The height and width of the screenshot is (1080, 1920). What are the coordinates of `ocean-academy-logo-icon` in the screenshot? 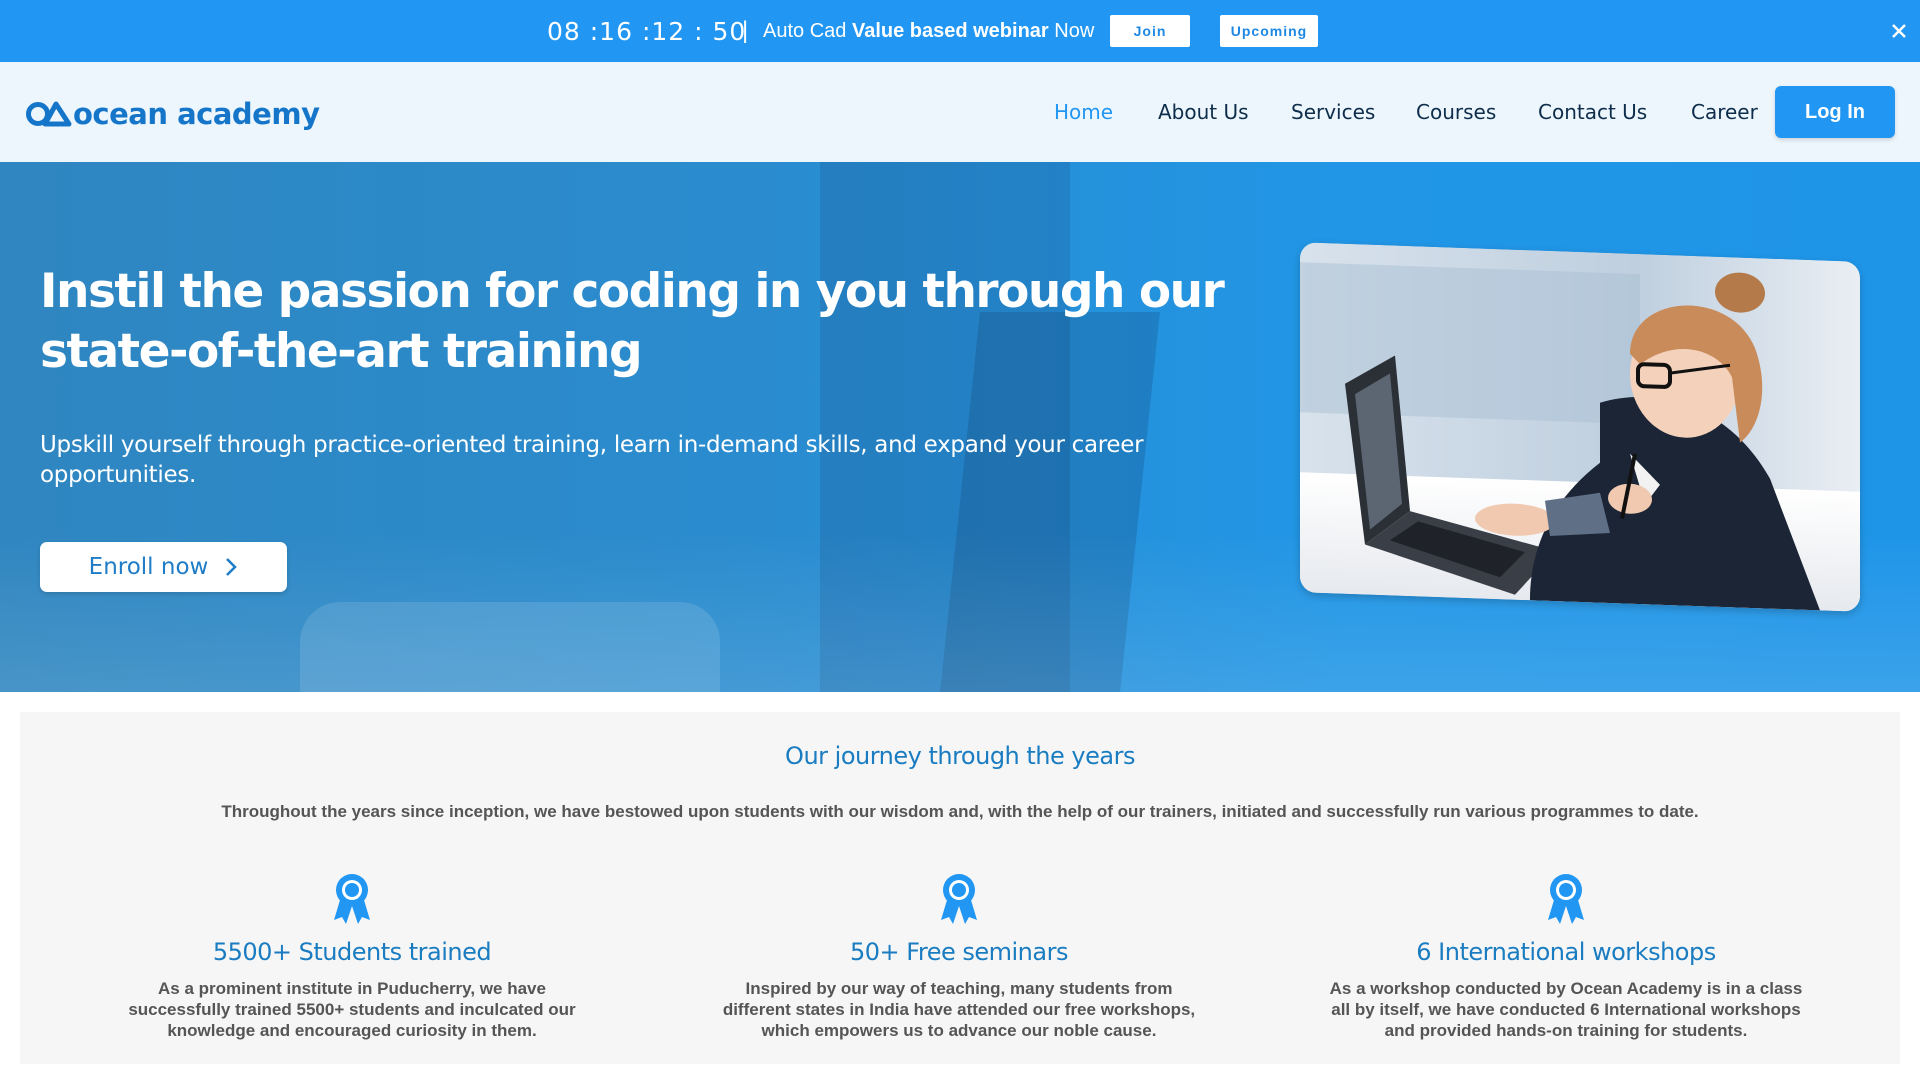 It's located at (49, 114).